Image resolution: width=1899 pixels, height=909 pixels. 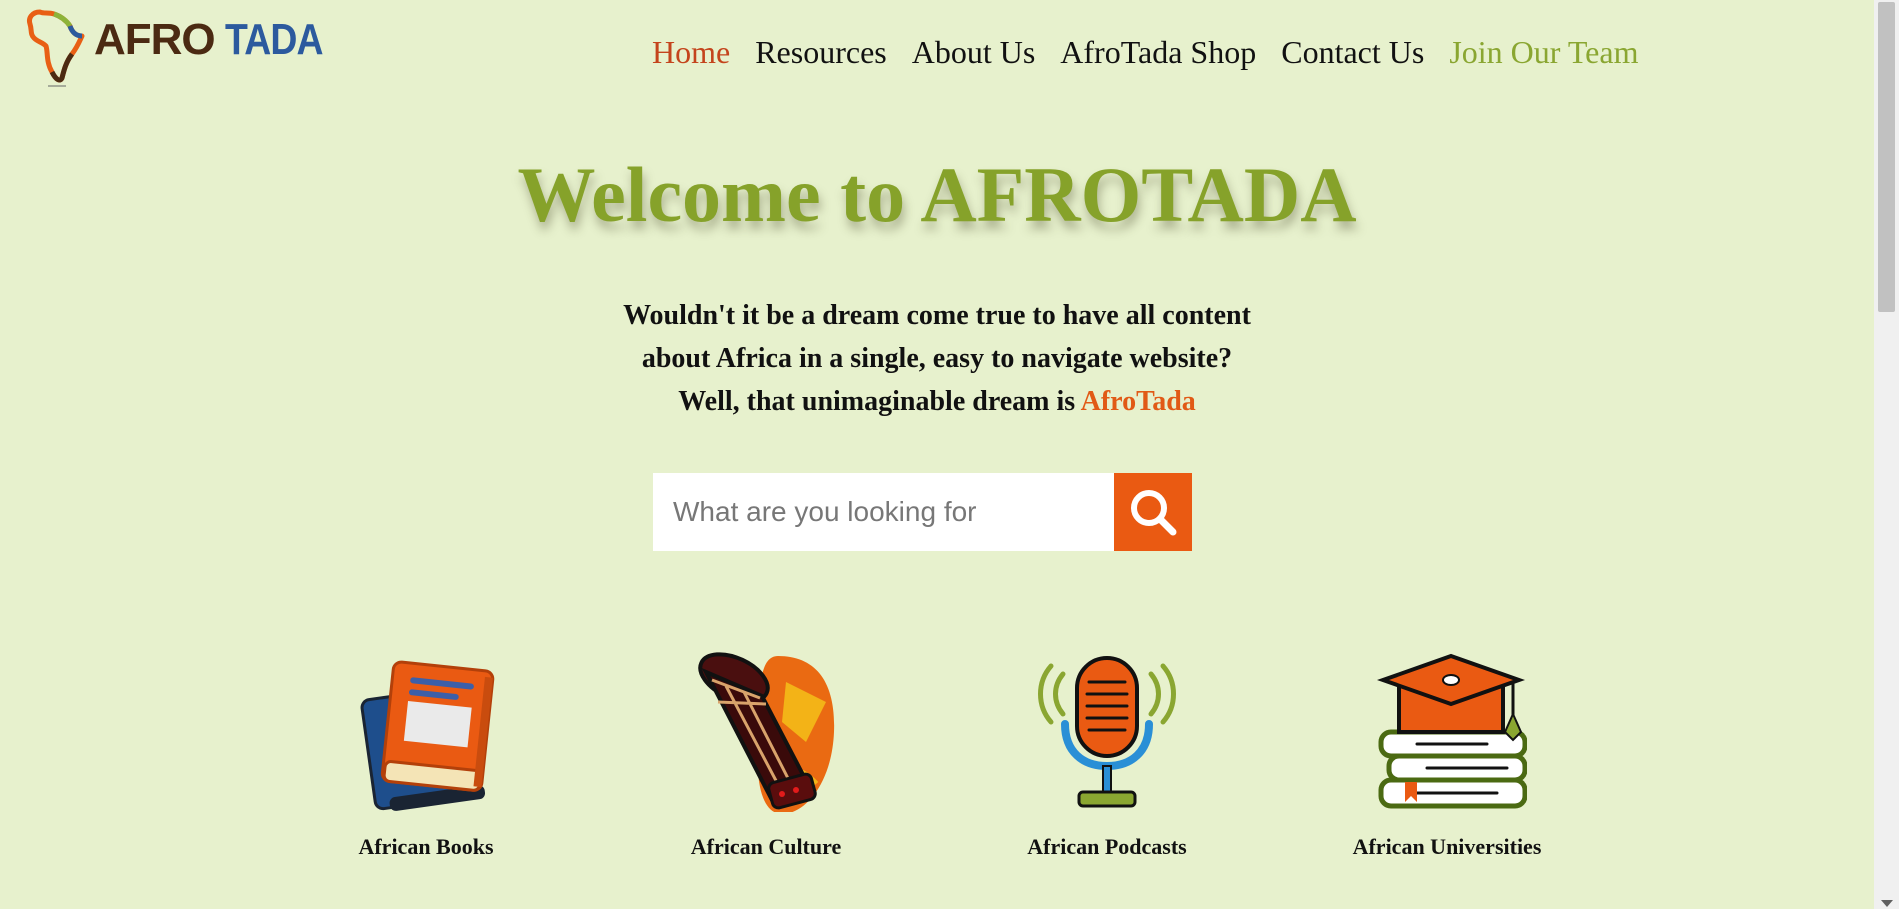 What do you see at coordinates (1447, 846) in the screenshot?
I see `category-label: African Universities` at bounding box center [1447, 846].